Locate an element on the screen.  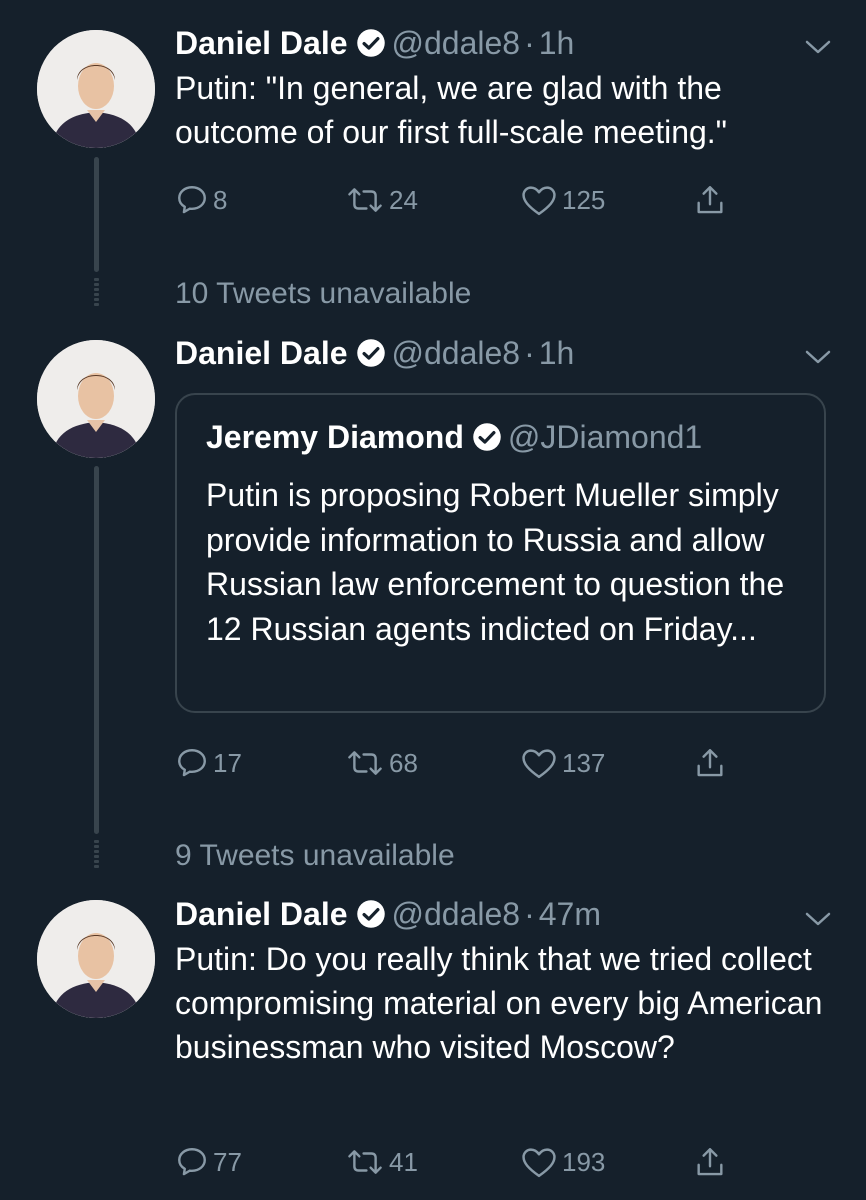
reply-button: 8 is located at coordinates (201, 200).